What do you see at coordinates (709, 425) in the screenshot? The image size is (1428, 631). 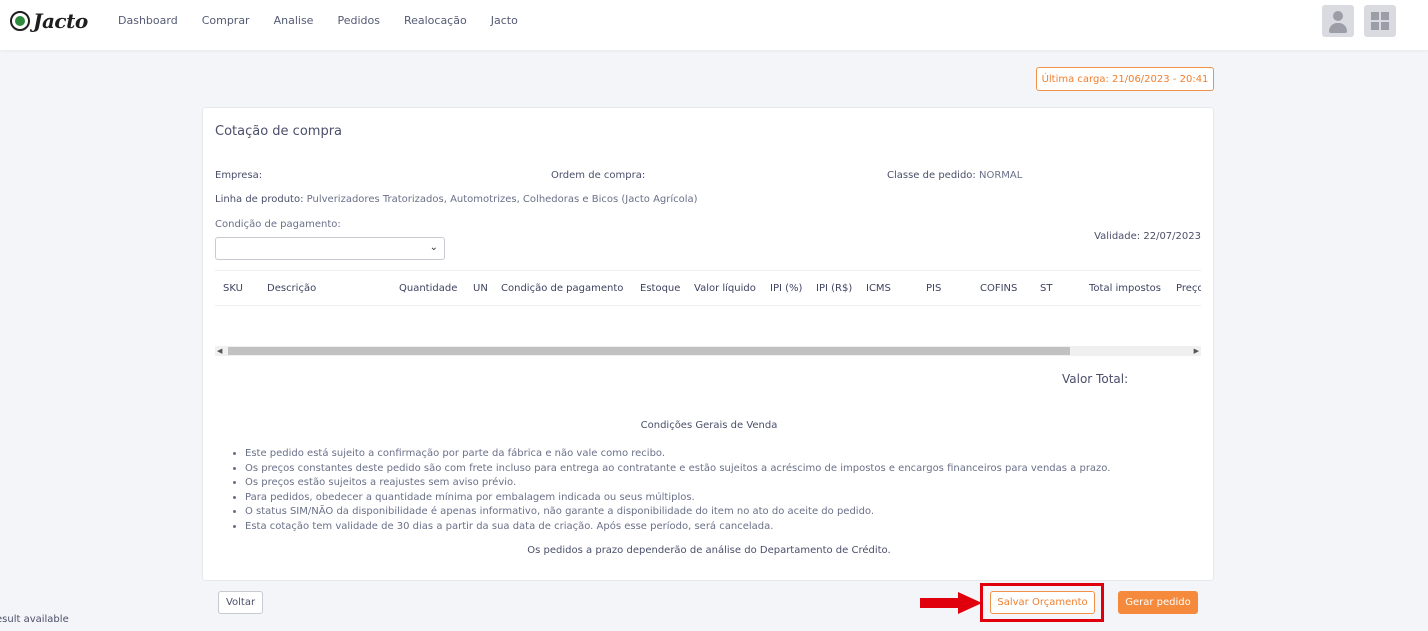 I see `terms-title: Condições Gerais de Venda` at bounding box center [709, 425].